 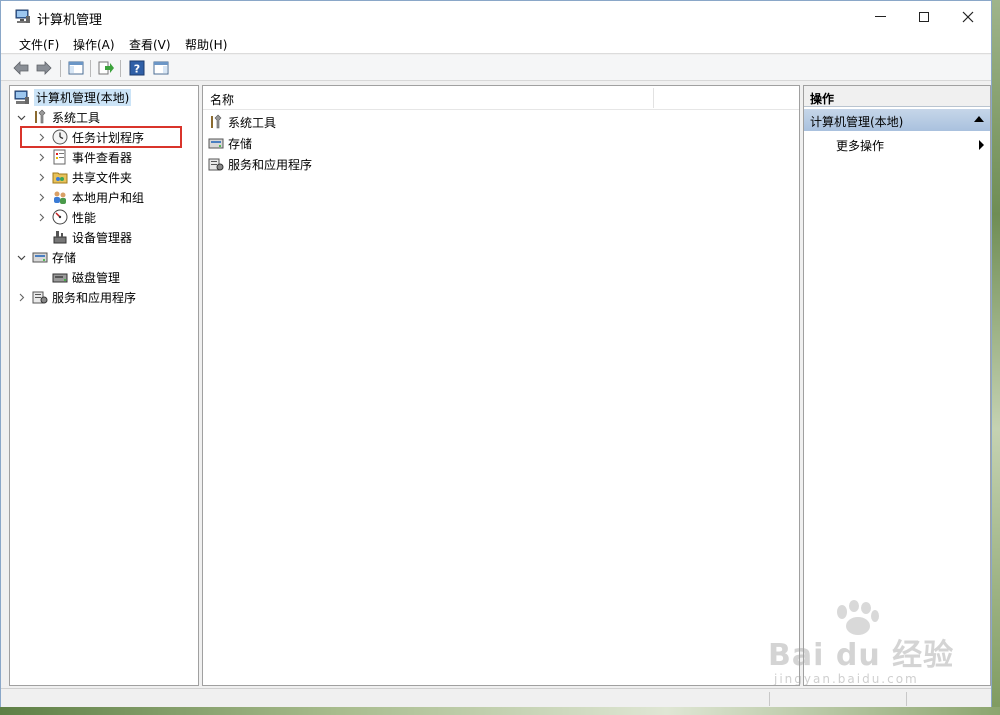 What do you see at coordinates (102, 157) in the screenshot?
I see `tree-label: 事件查看器` at bounding box center [102, 157].